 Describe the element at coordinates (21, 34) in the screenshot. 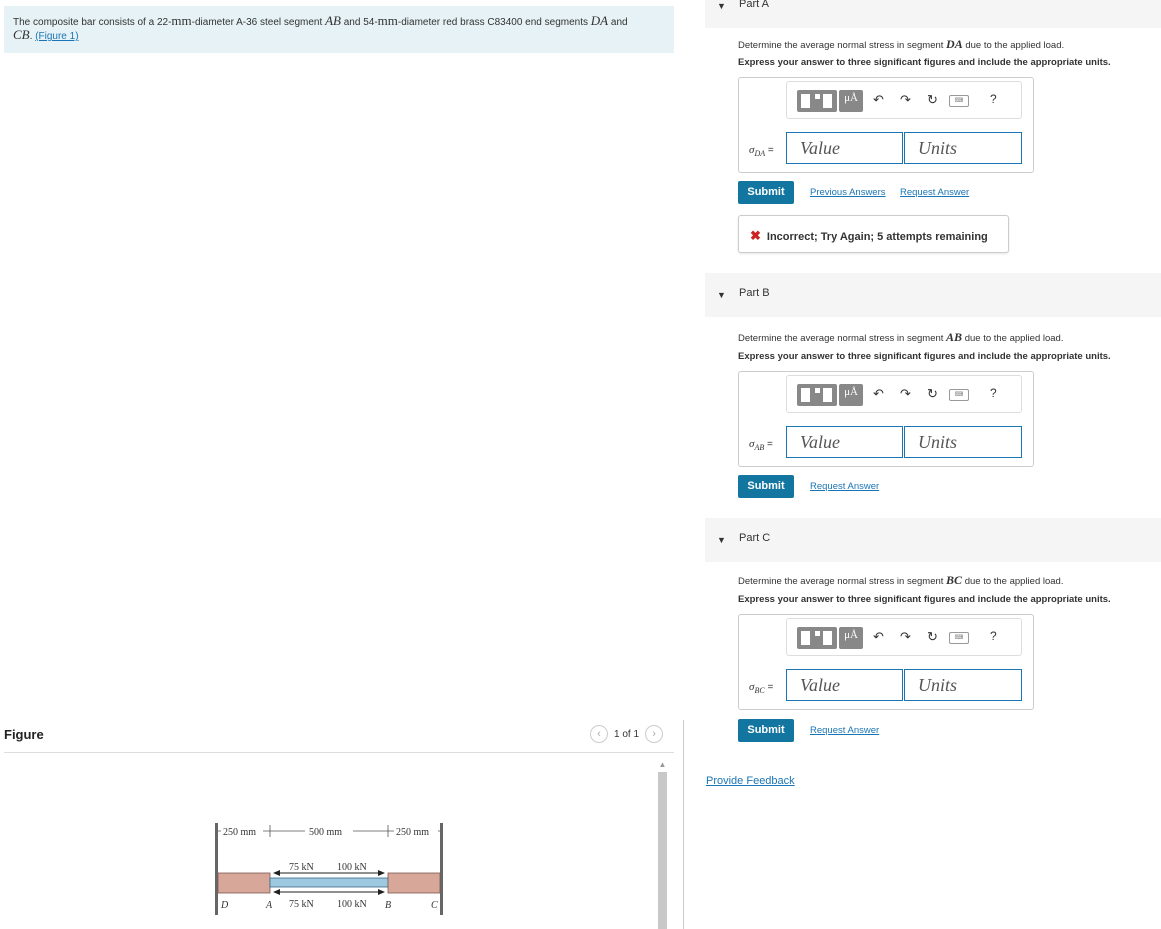

I see `problem-var: CB` at that location.